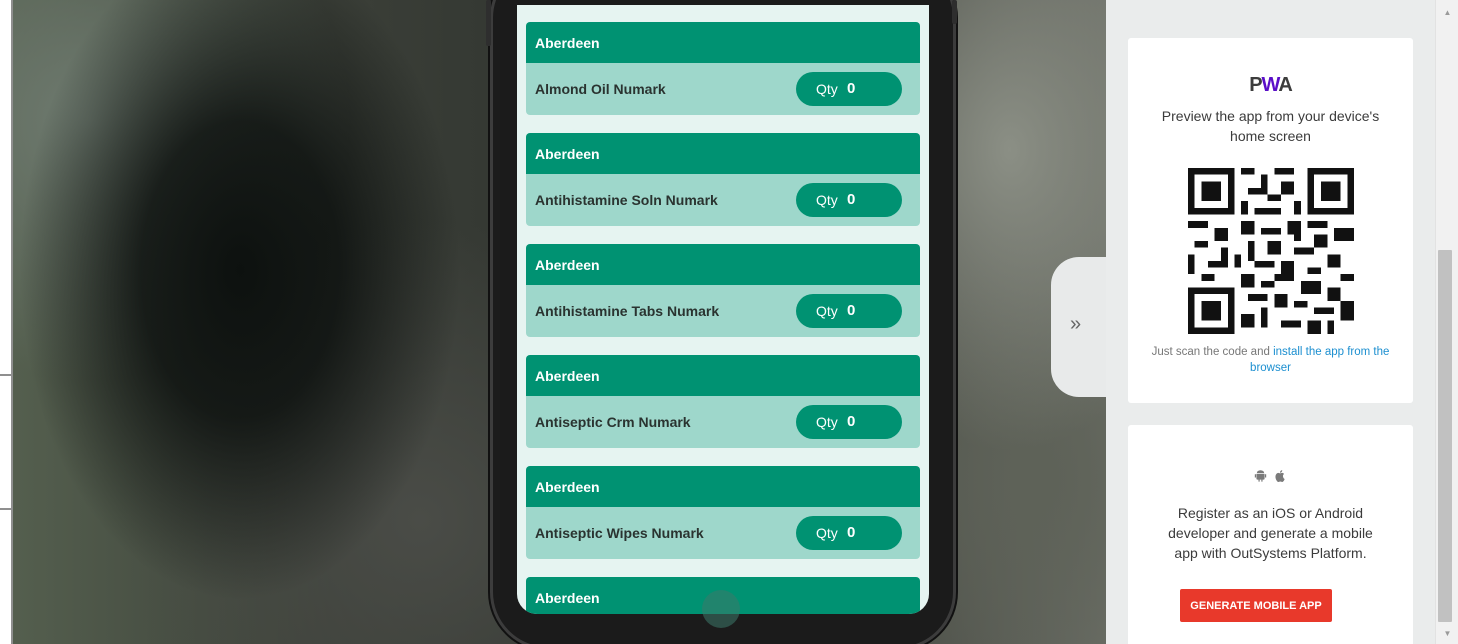  What do you see at coordinates (1447, 633) in the screenshot?
I see `scroll-down-arrow-icon: ▼` at bounding box center [1447, 633].